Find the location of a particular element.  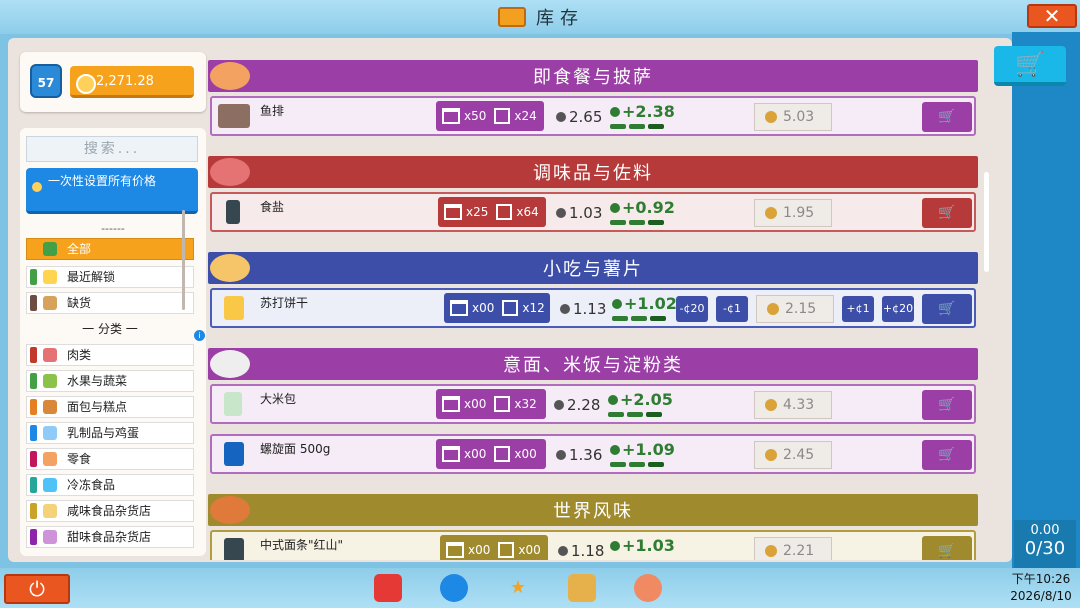

price-input: 5.03 is located at coordinates (793, 117).